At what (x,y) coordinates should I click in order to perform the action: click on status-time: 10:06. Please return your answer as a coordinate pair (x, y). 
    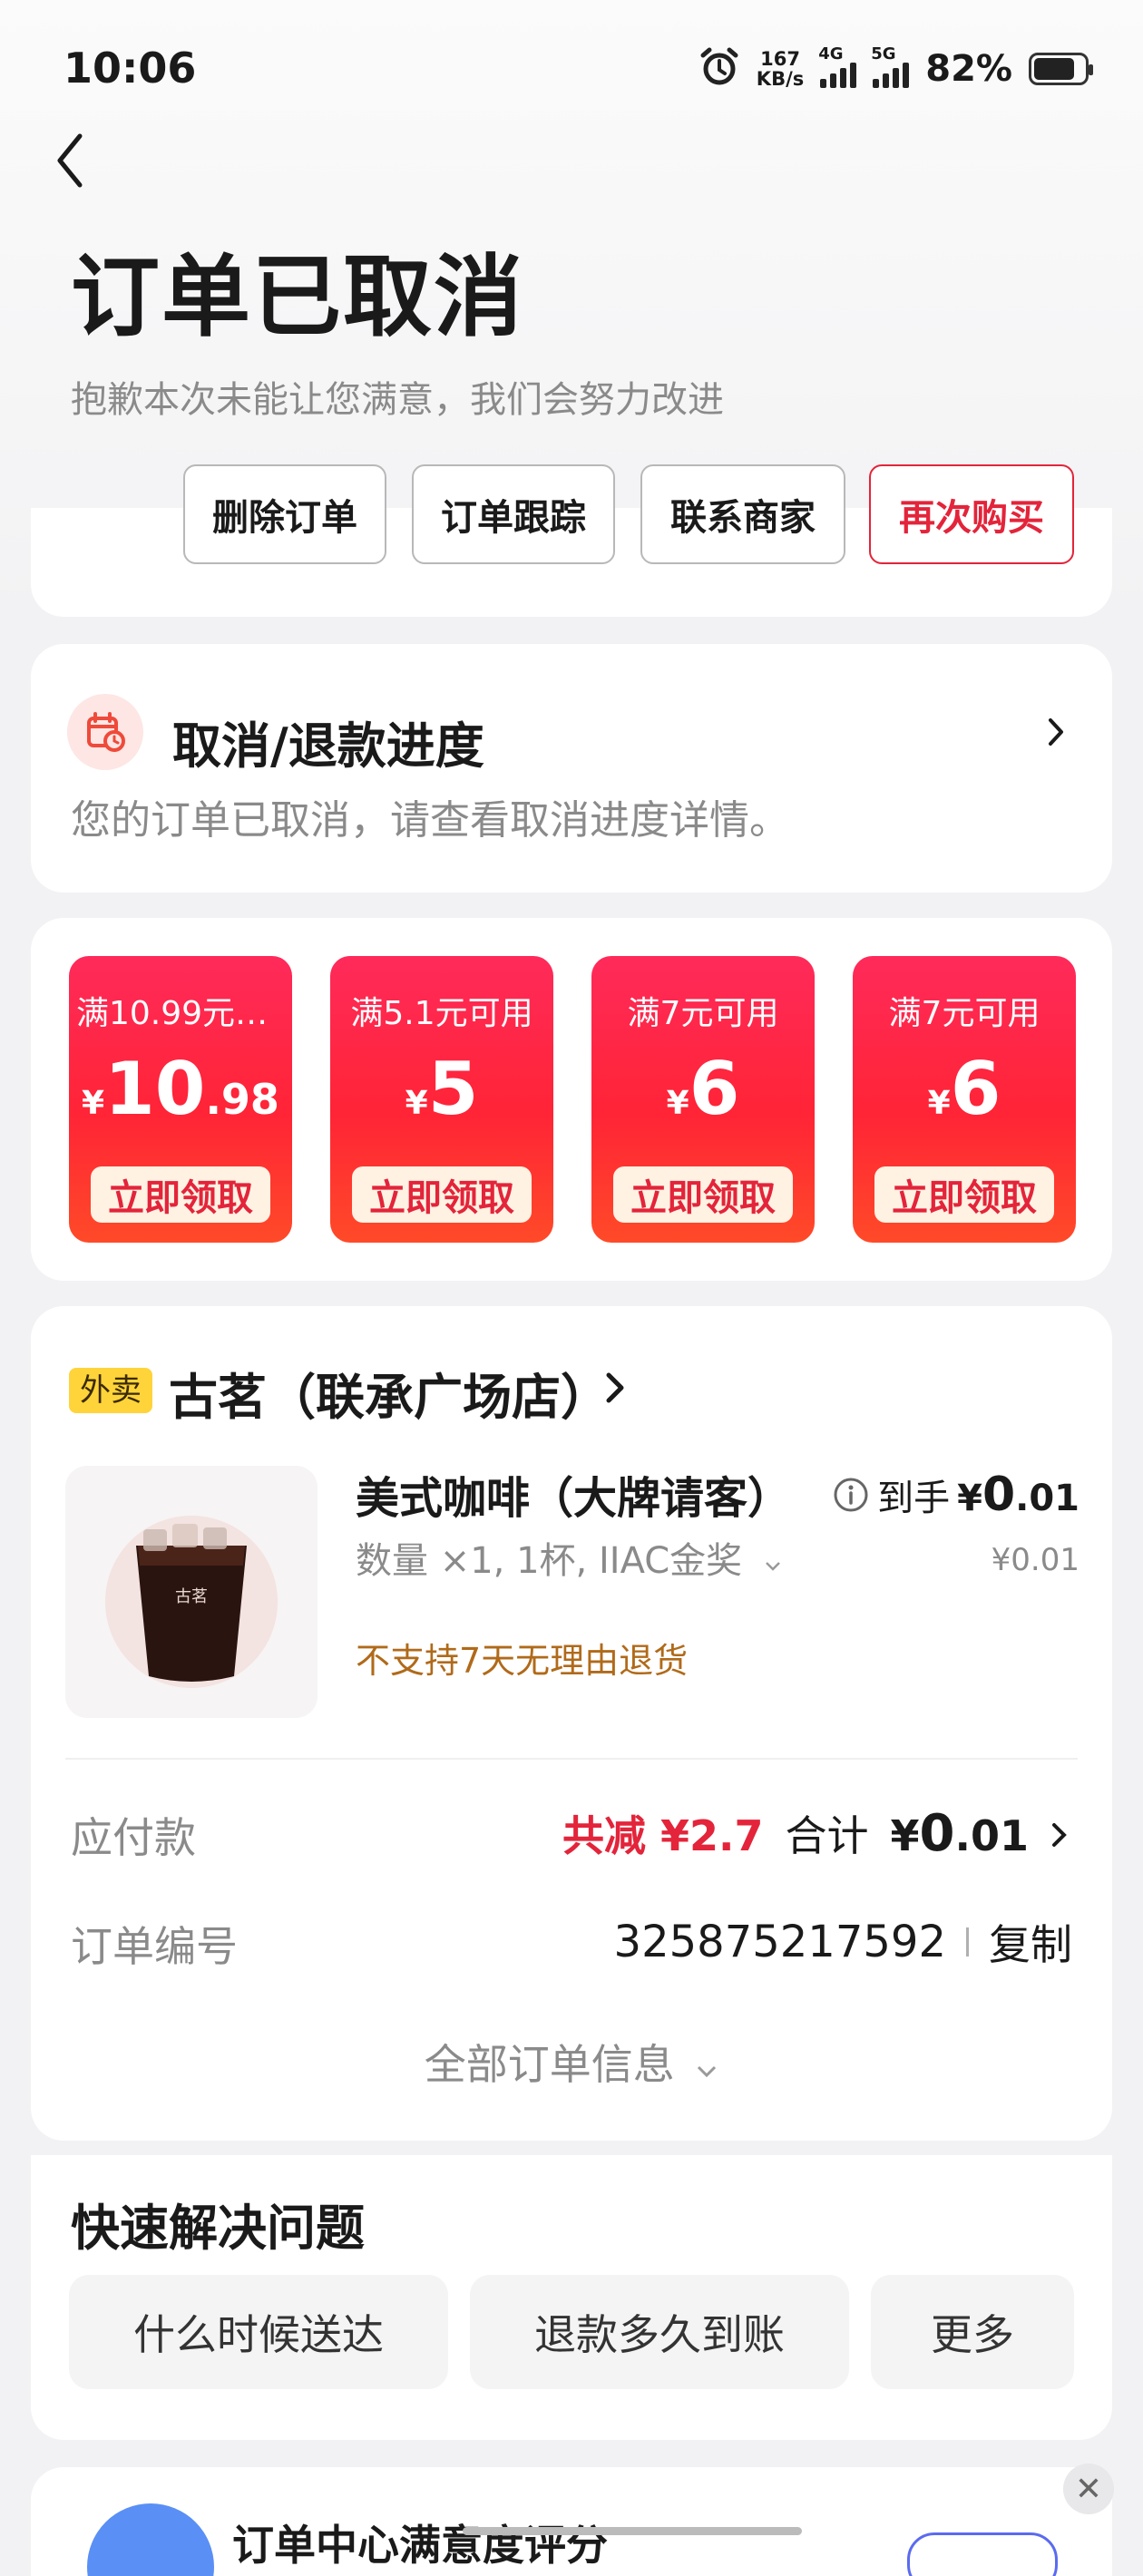
    Looking at the image, I should click on (130, 68).